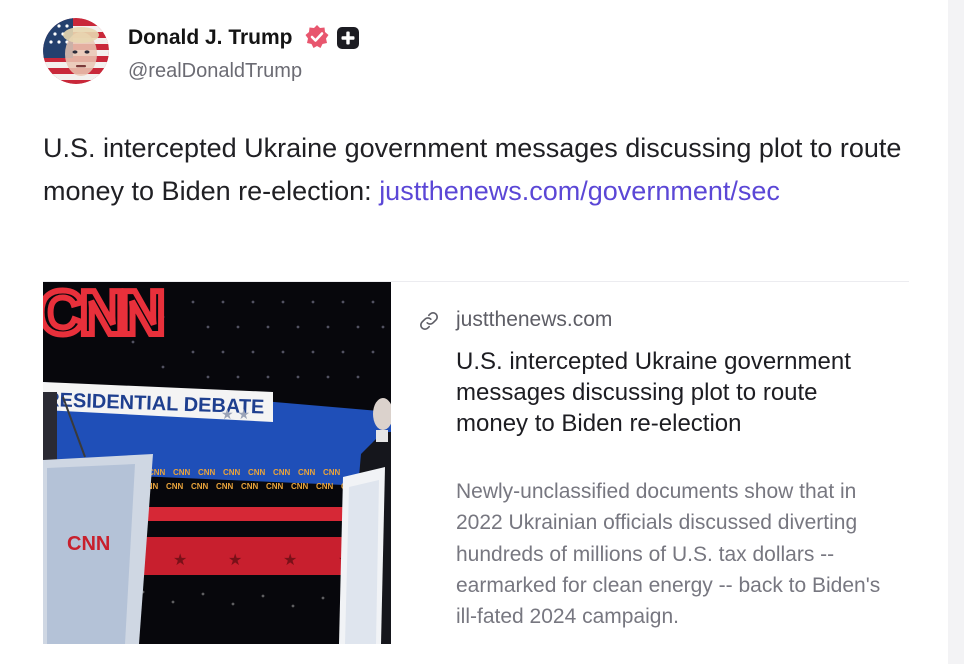 The width and height of the screenshot is (964, 664). I want to click on author-name: Donald J. Trump, so click(210, 38).